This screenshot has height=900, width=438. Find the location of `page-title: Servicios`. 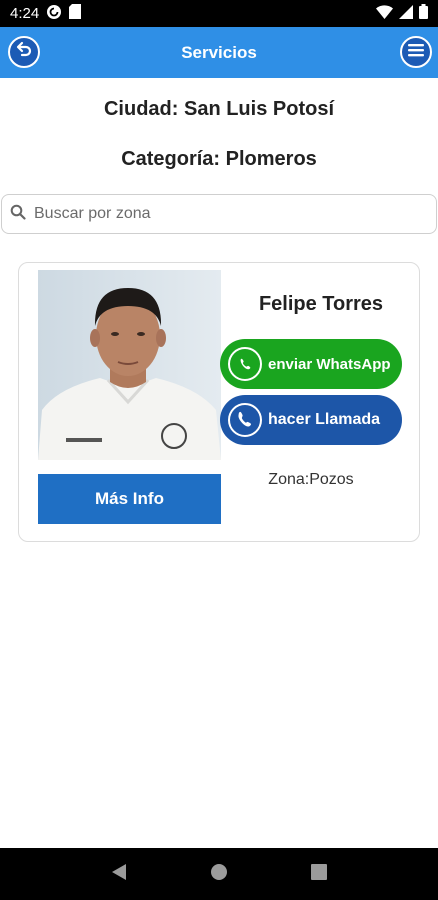

page-title: Servicios is located at coordinates (219, 52).